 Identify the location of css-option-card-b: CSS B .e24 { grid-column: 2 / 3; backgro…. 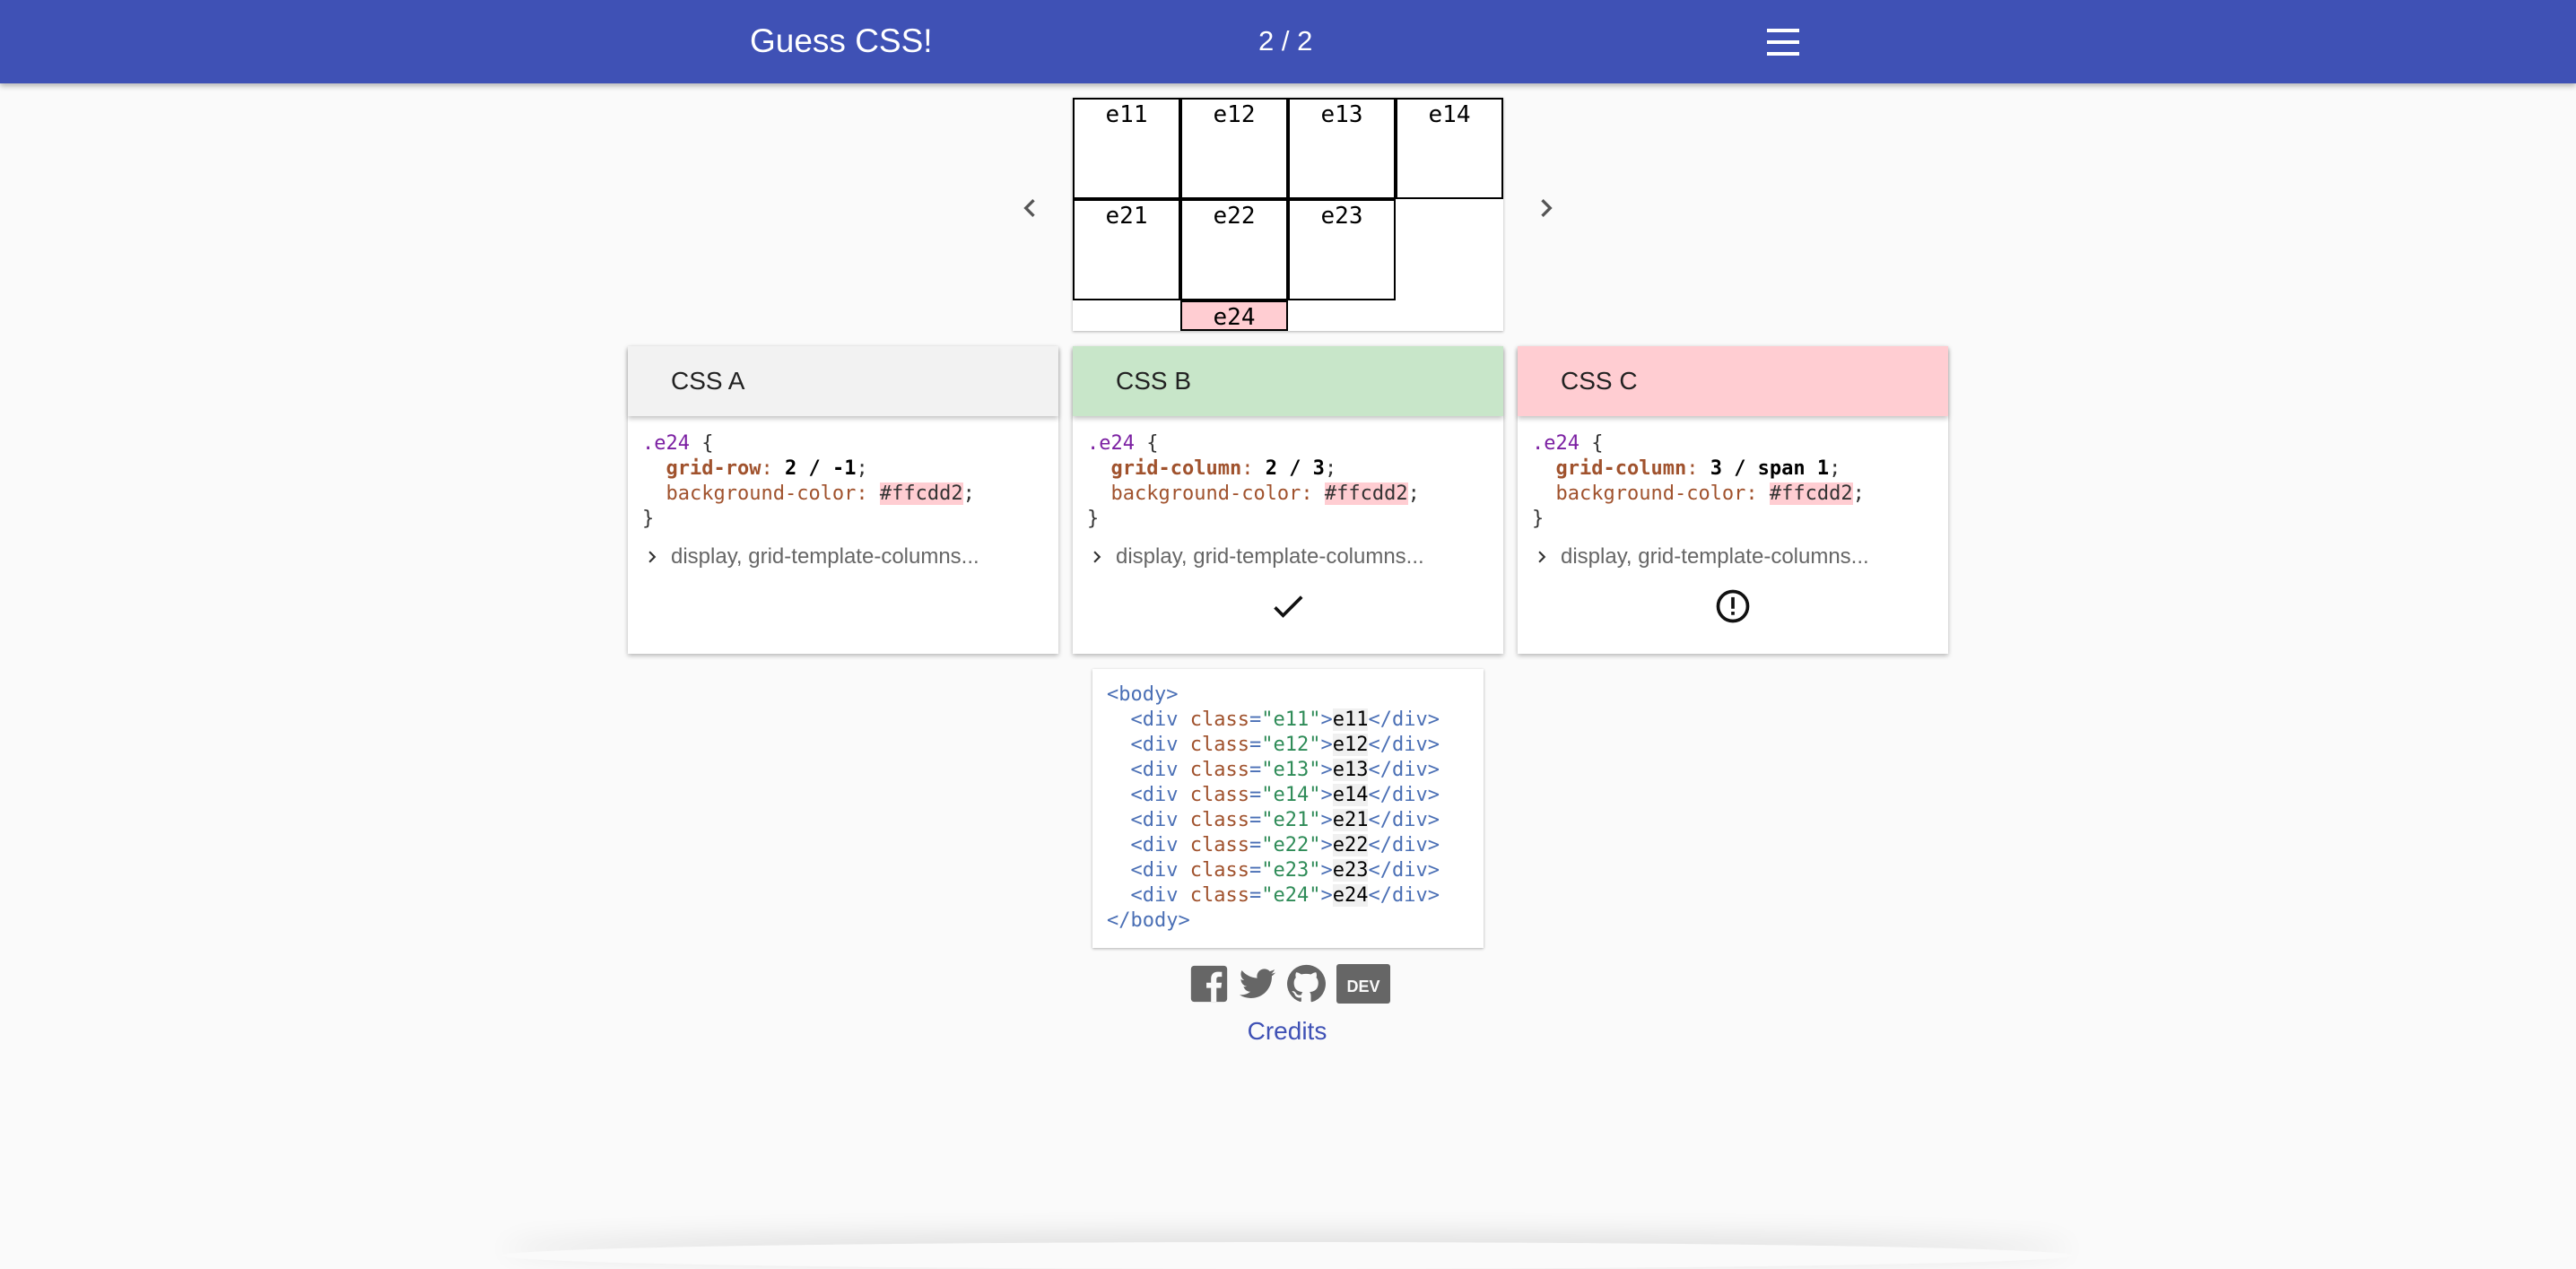
(1288, 500).